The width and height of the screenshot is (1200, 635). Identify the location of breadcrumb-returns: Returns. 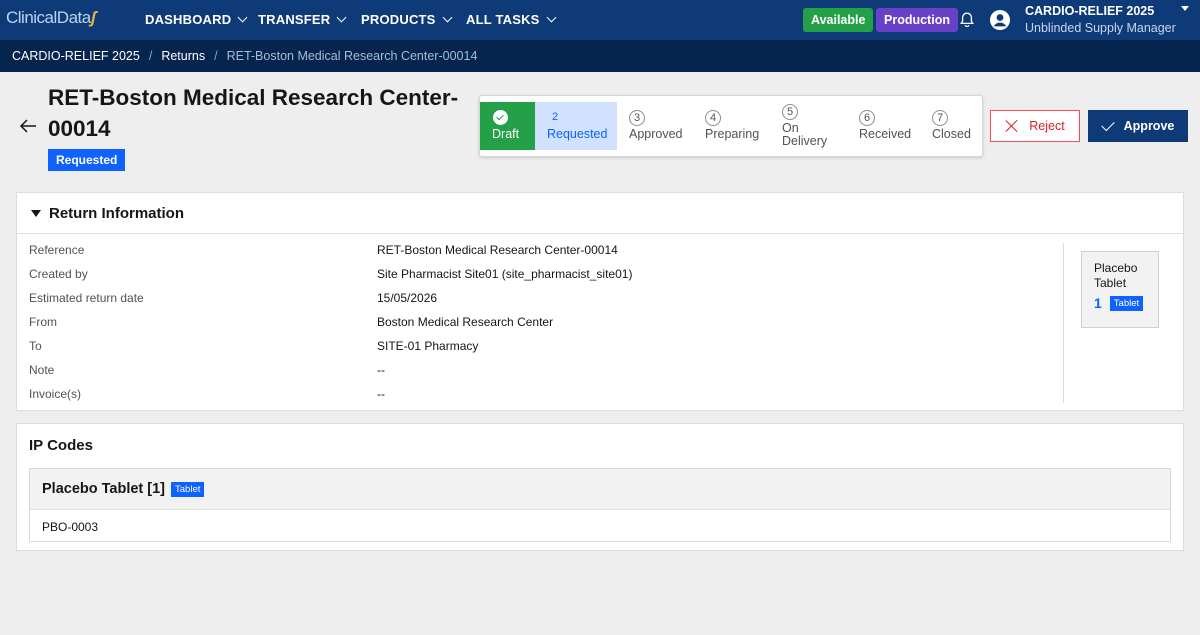
(183, 56).